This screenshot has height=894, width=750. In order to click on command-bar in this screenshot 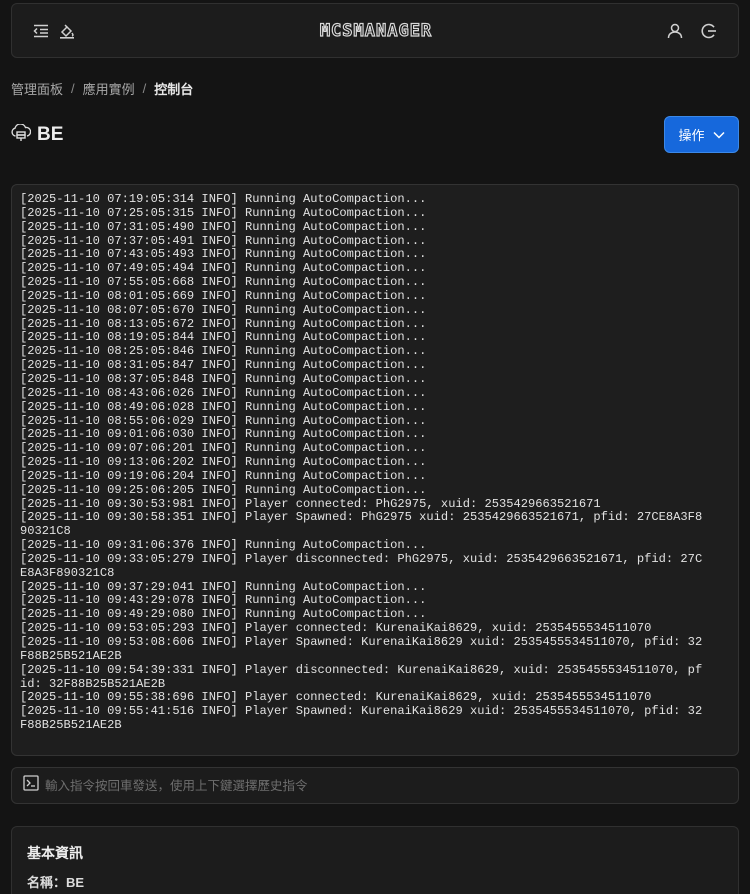, I will do `click(375, 785)`.